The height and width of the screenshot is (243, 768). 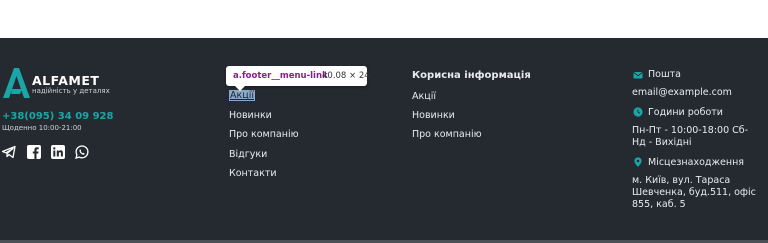 I want to click on useful-link-promotions: Акції, so click(x=424, y=96).